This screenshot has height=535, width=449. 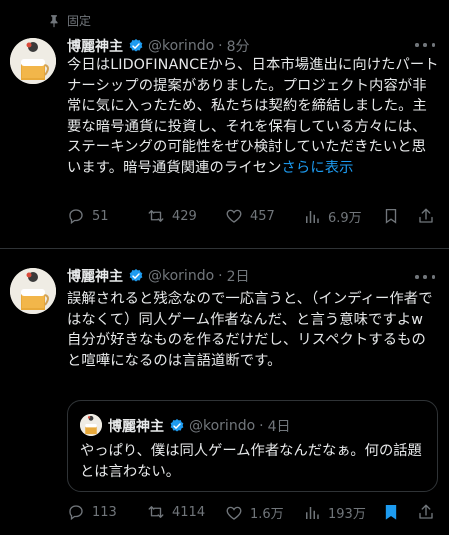 I want to click on views-button: 193万, so click(x=334, y=512).